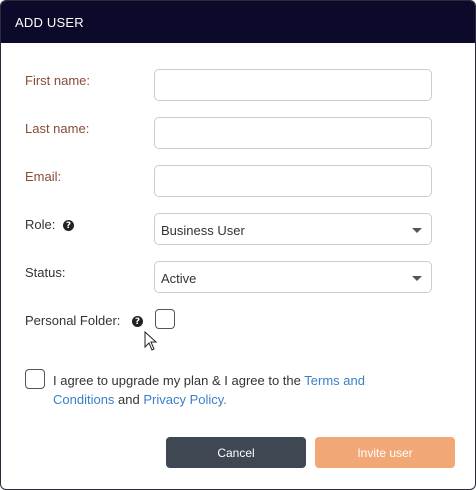 This screenshot has width=476, height=490. I want to click on personal-folder-checkbox, so click(165, 319).